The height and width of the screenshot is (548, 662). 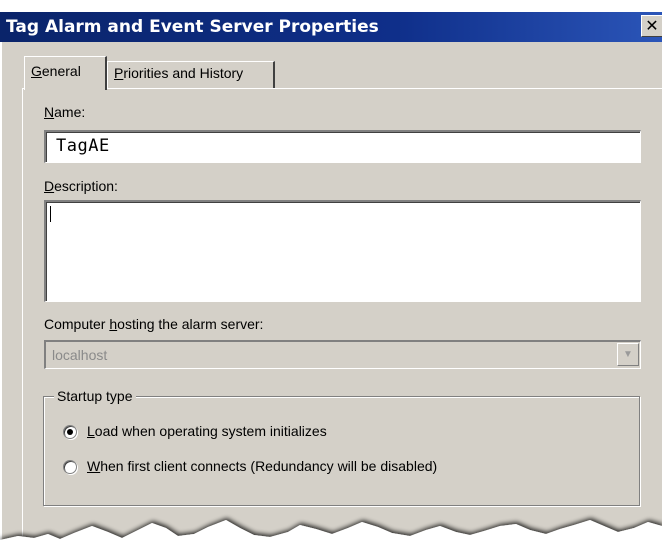 I want to click on radio-2-accel: W, so click(x=94, y=466).